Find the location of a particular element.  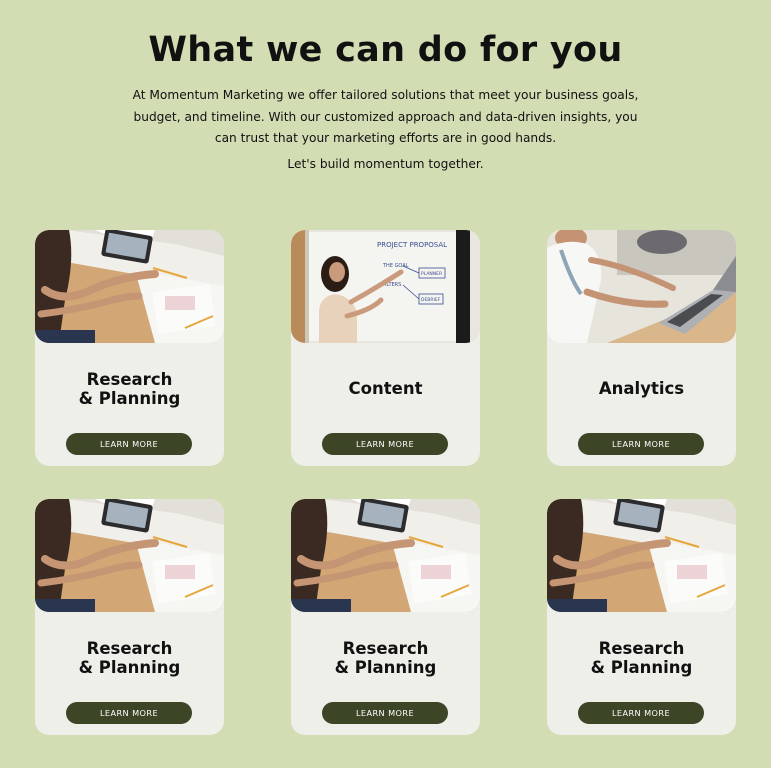

whiteboard-text: PROJECT PROPOSAL is located at coordinates (412, 245).